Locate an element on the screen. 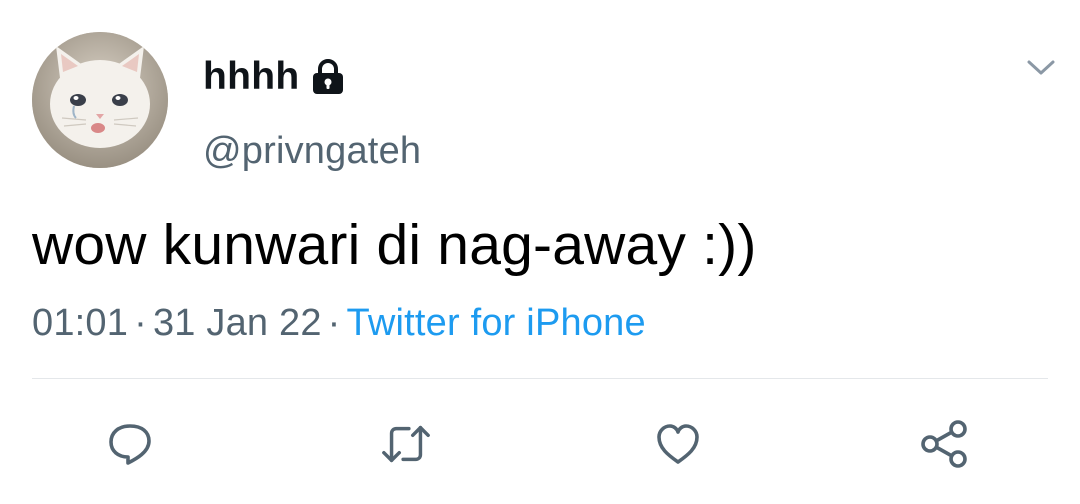 The image size is (1080, 504). share-button is located at coordinates (944, 444).